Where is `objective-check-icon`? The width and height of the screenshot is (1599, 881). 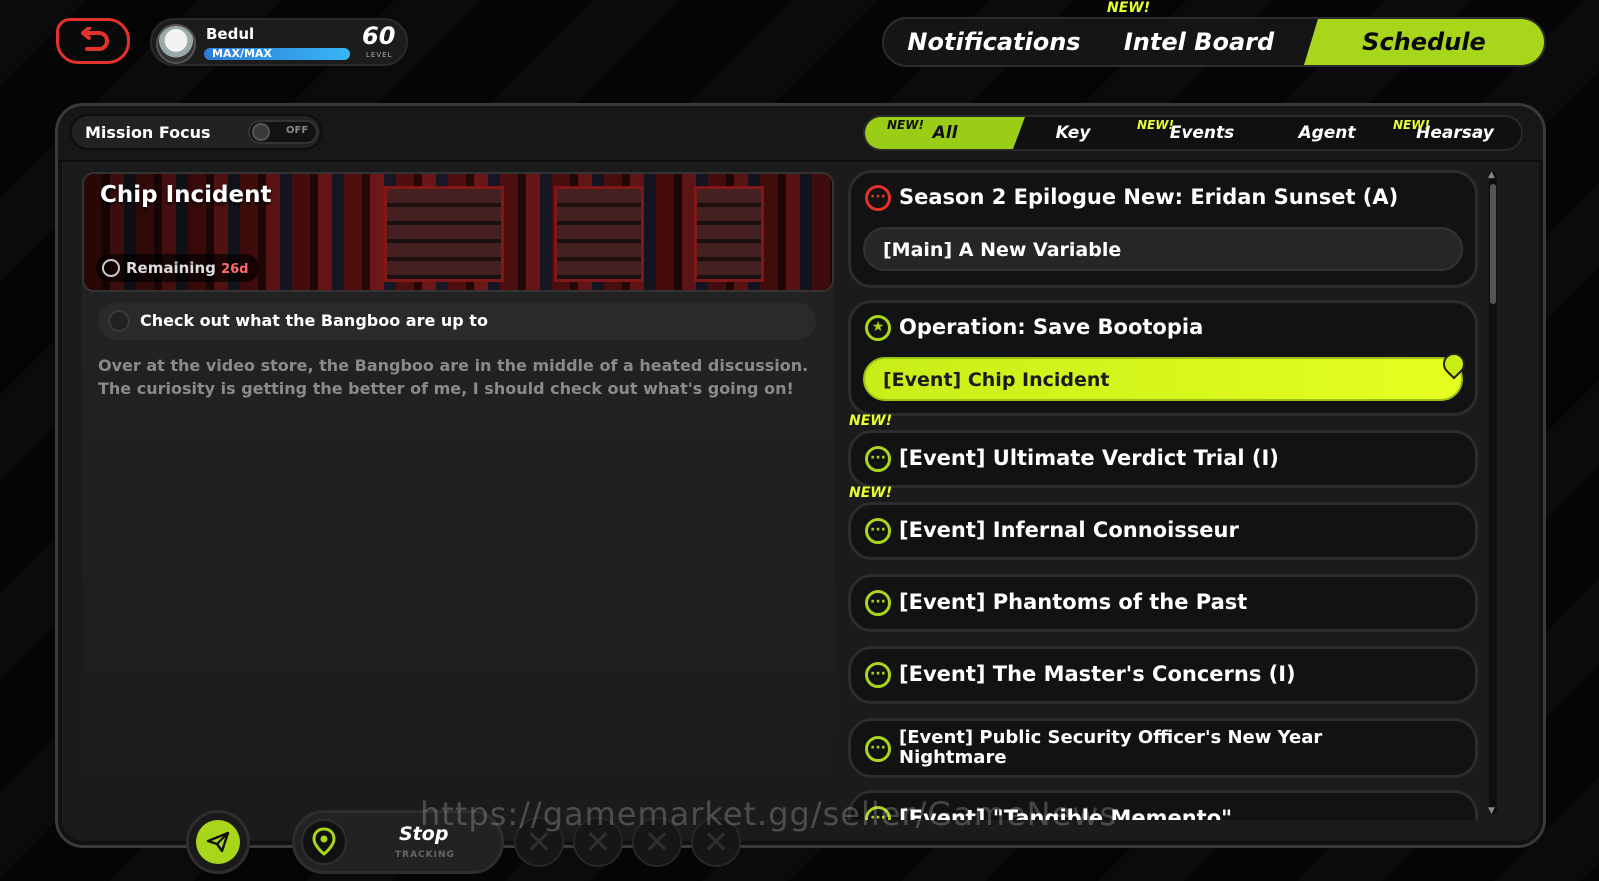
objective-check-icon is located at coordinates (119, 321).